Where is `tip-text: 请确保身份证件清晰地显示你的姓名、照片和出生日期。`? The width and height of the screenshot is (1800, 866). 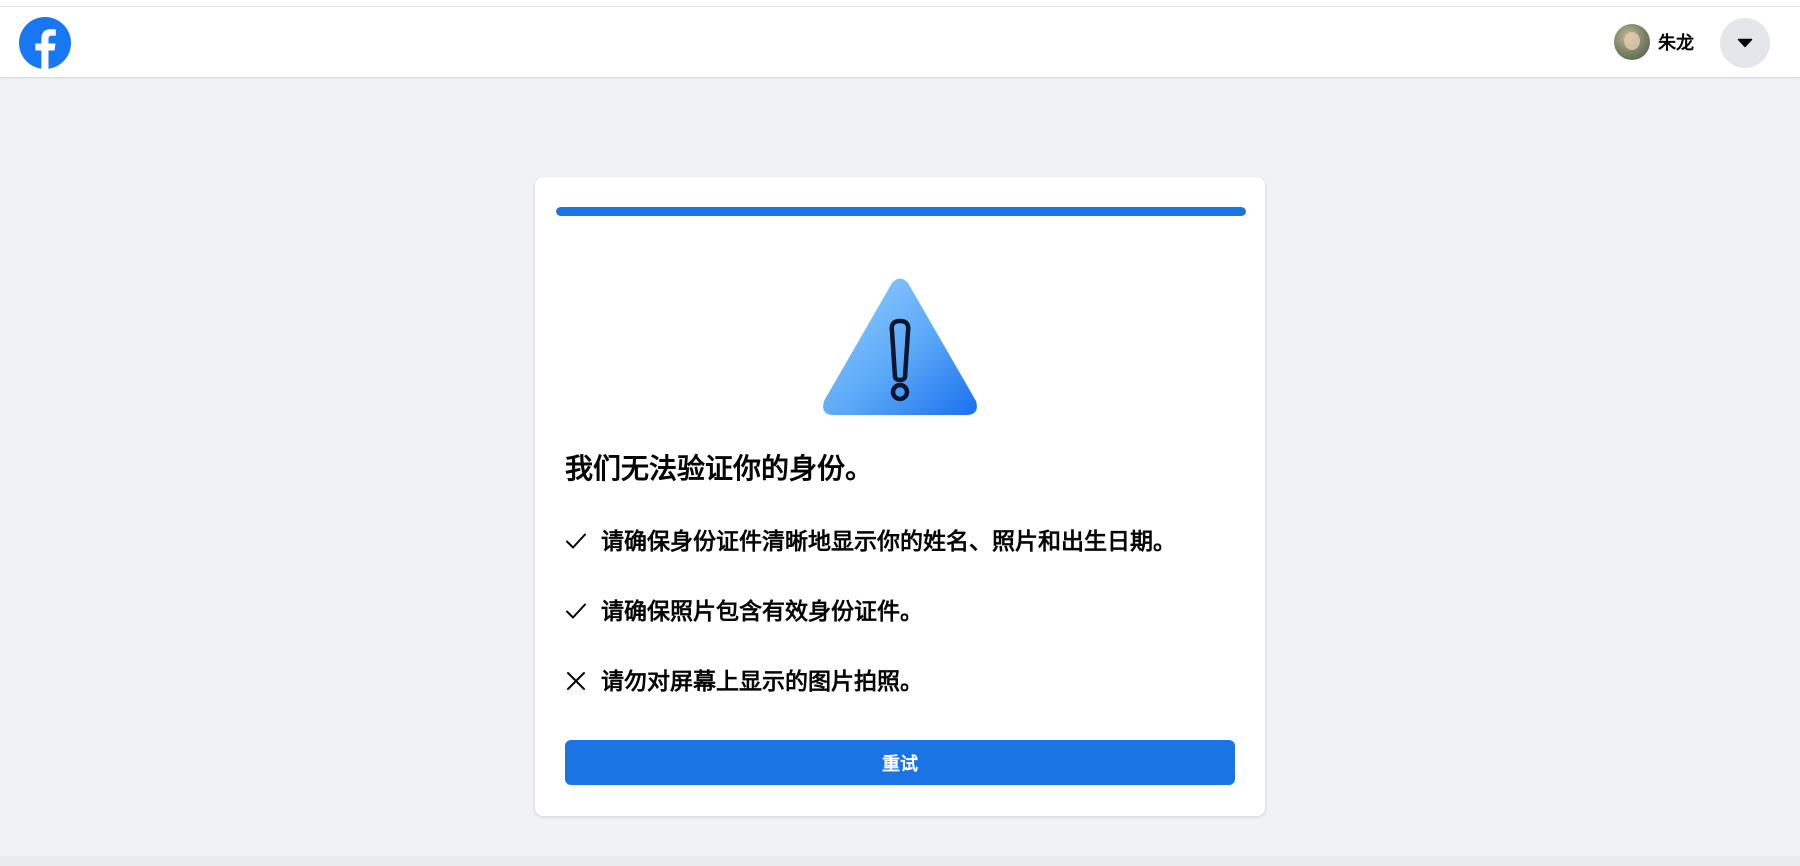 tip-text: 请确保身份证件清晰地显示你的姓名、照片和出生日期。 is located at coordinates (888, 542).